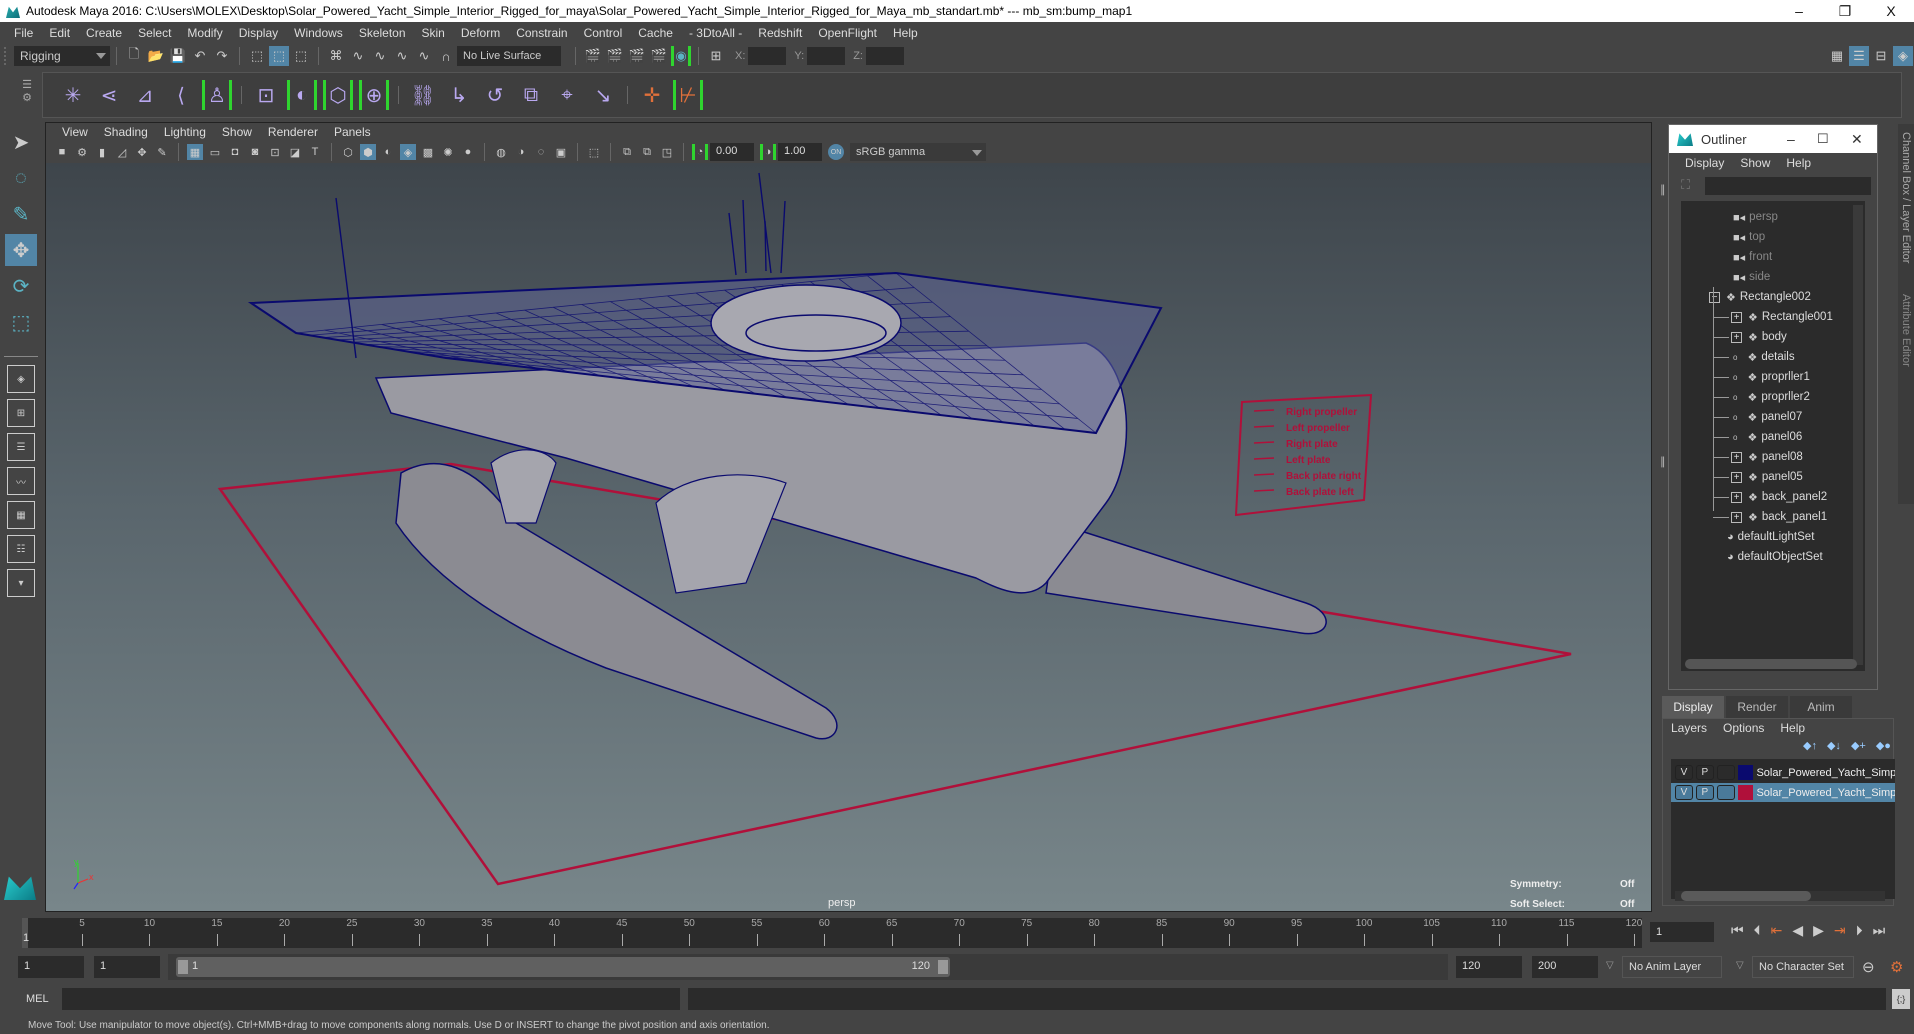 This screenshot has height=1034, width=1914. Describe the element at coordinates (1749, 237) in the screenshot. I see `outliner-item: ■◂ top` at that location.